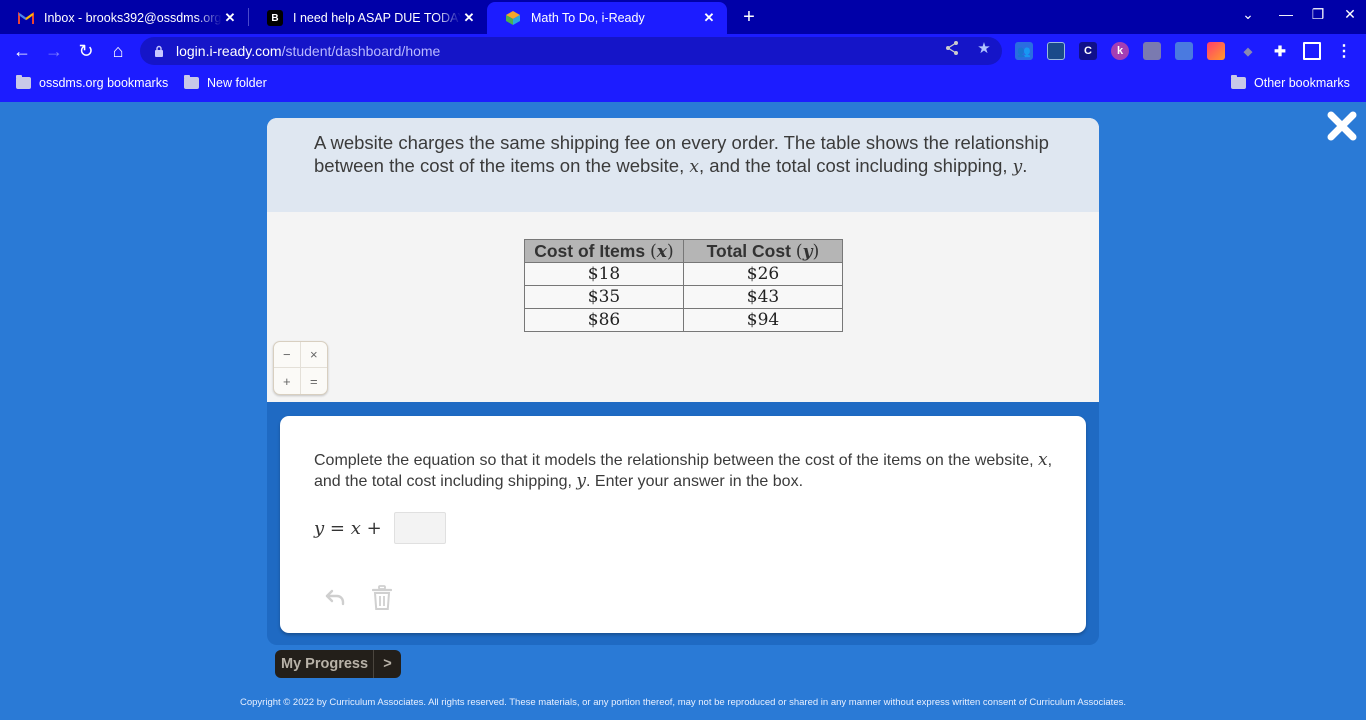  What do you see at coordinates (571, 51) in the screenshot?
I see `address-bar: login.i-ready.com/student/dashboard/home` at bounding box center [571, 51].